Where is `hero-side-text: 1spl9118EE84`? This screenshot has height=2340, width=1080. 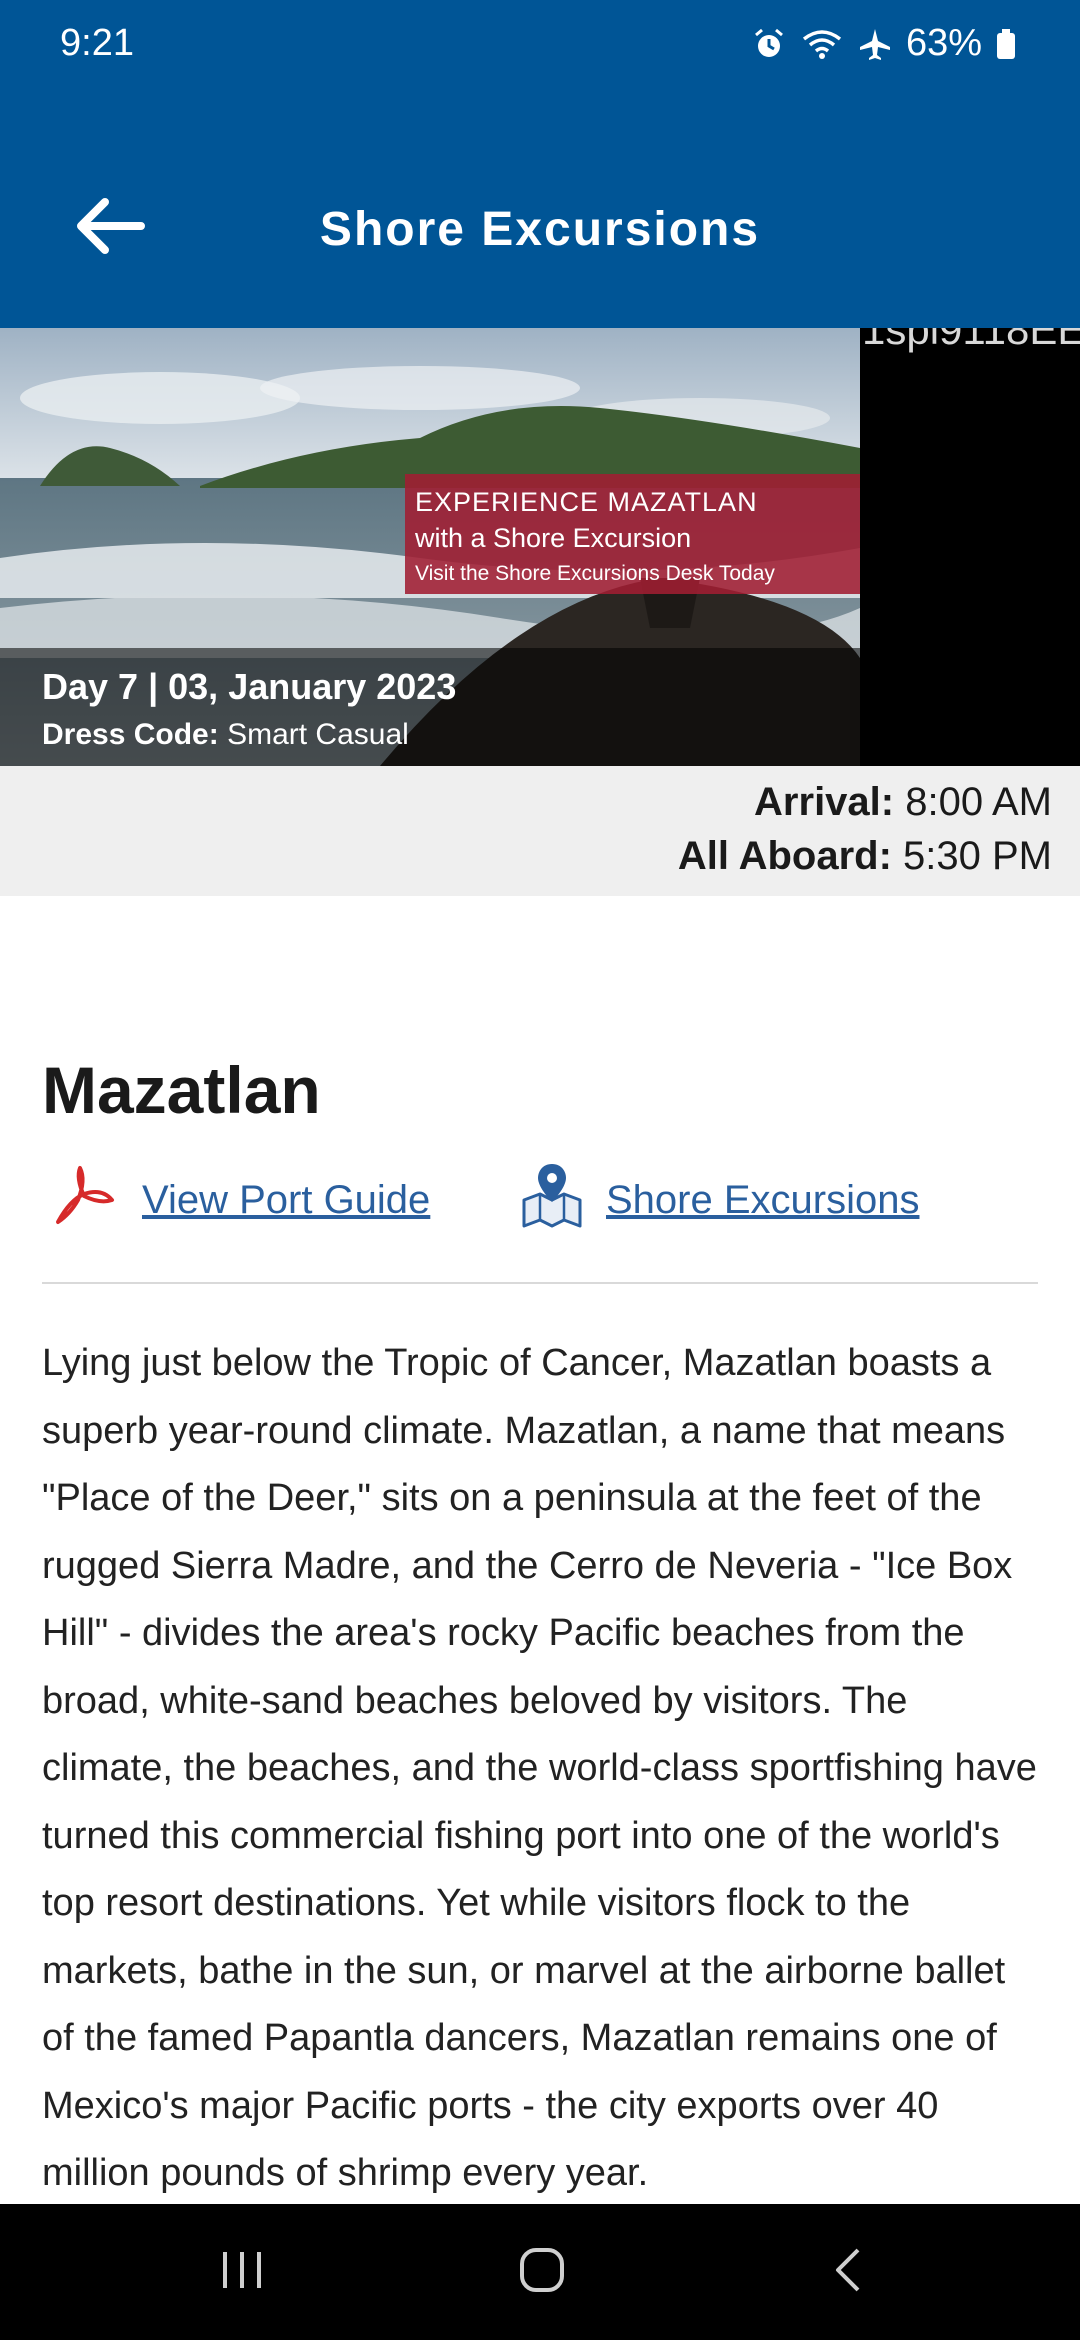 hero-side-text: 1spl9118EE84 is located at coordinates (971, 340).